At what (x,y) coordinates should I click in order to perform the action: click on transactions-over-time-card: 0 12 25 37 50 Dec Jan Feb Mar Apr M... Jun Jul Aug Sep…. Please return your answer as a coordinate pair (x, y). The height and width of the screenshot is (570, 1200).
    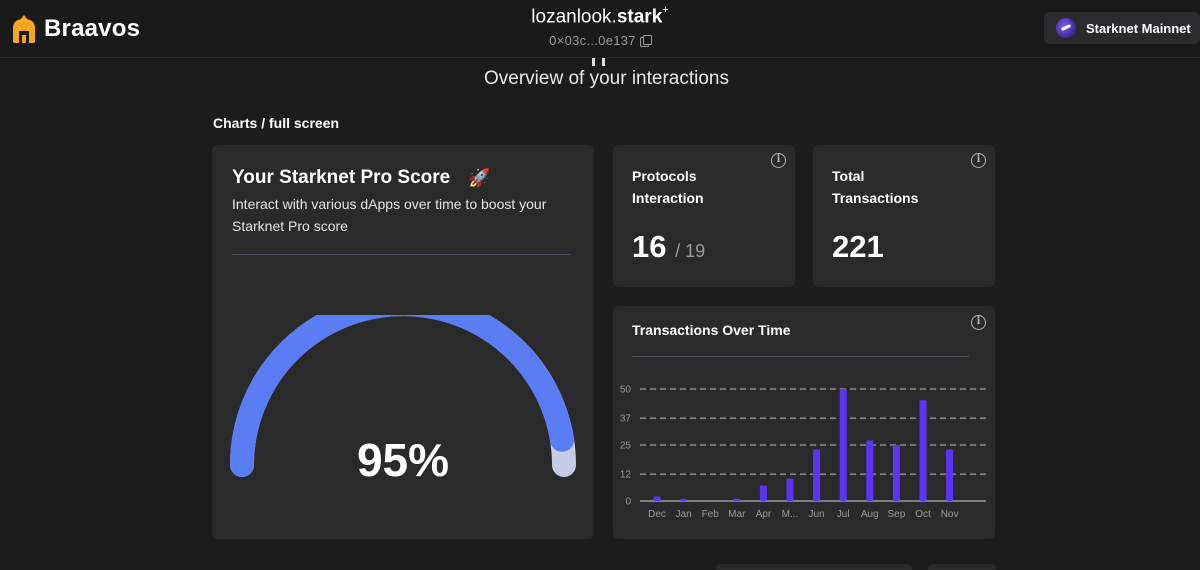
    Looking at the image, I should click on (804, 422).